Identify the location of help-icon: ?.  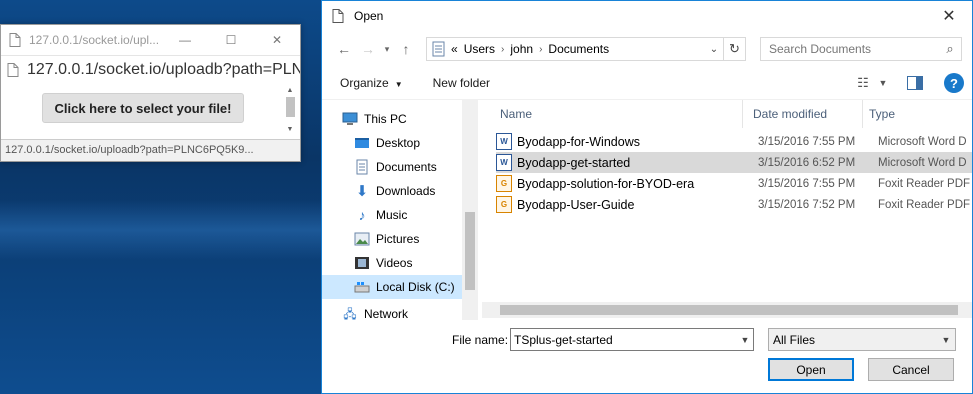
(954, 83).